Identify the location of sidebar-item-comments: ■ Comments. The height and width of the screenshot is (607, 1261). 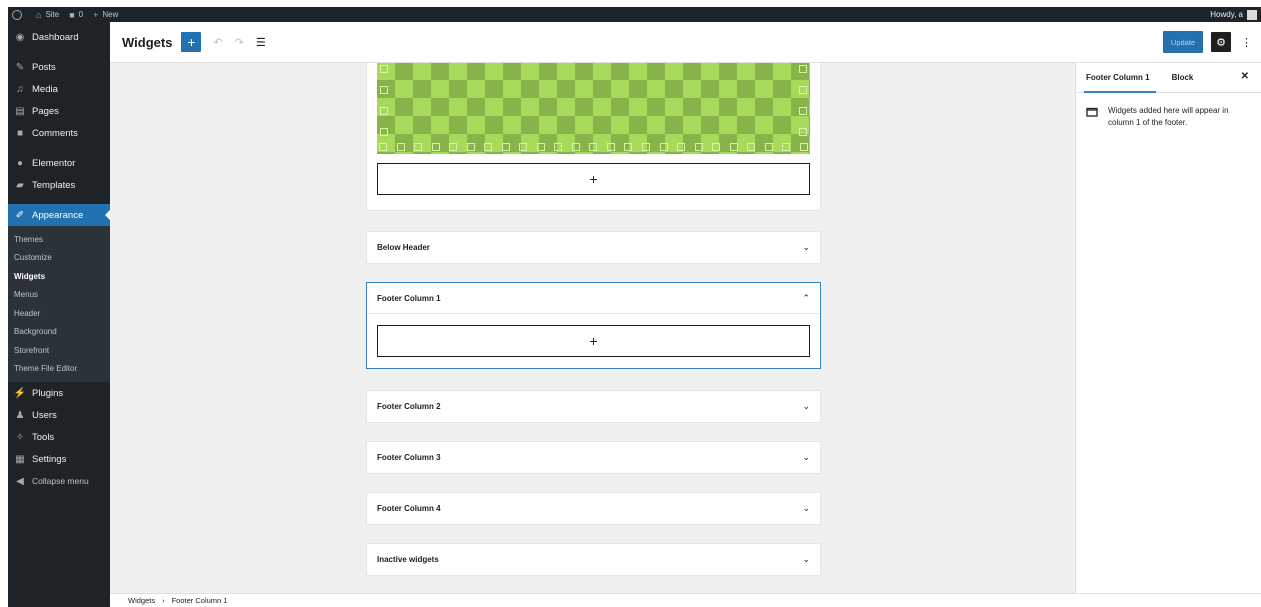
(59, 133).